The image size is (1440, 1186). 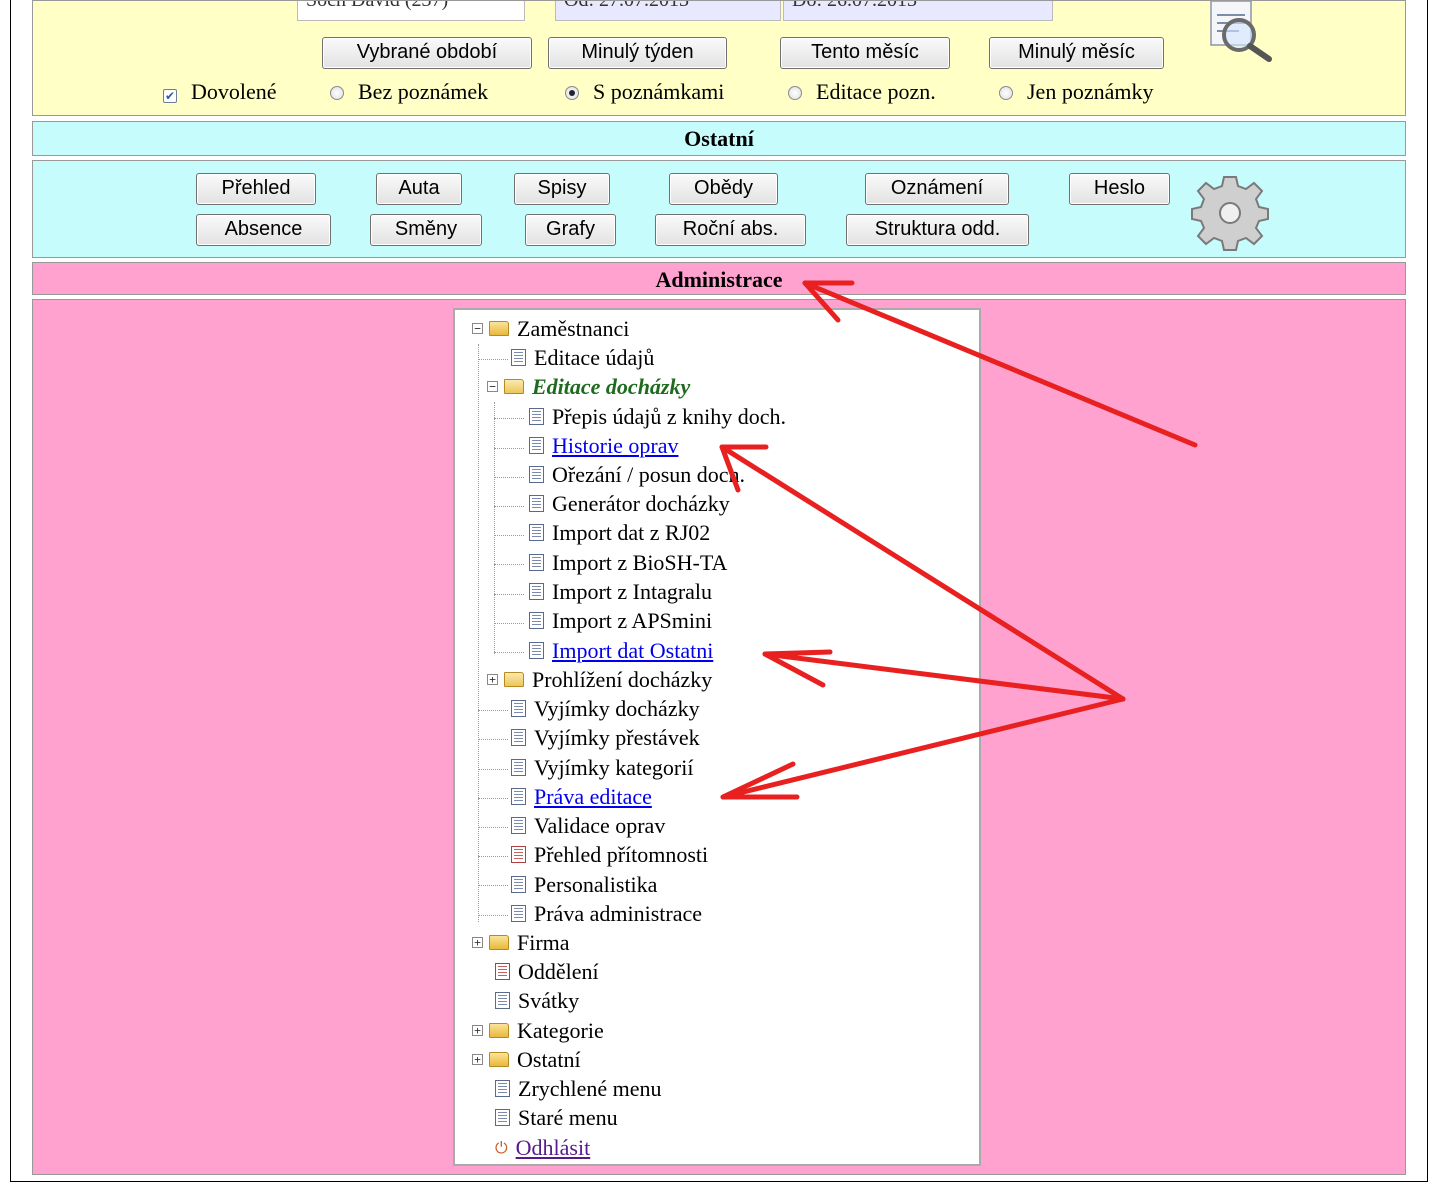 I want to click on tree-link: Import dat Ostatni, so click(x=632, y=650).